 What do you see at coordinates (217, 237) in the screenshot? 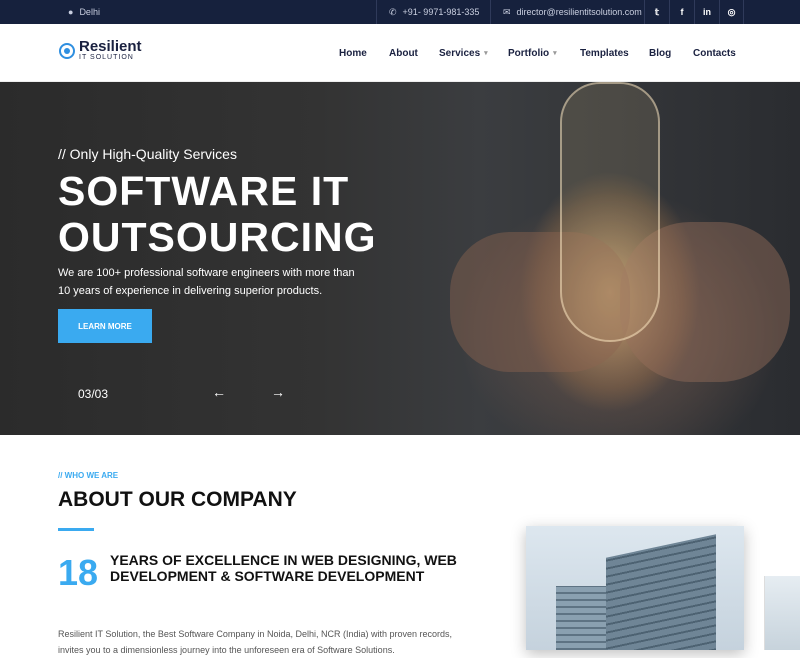
I see `hero-title-line: OUTSOURCING` at bounding box center [217, 237].